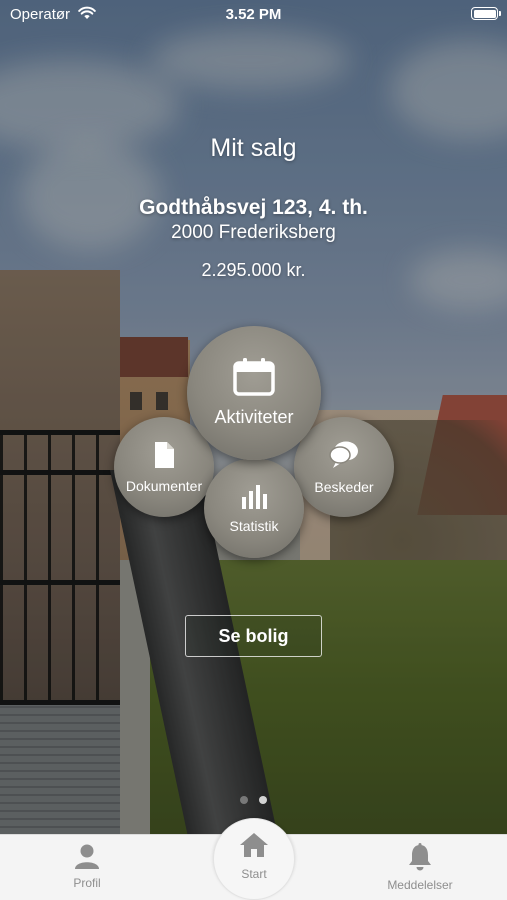  What do you see at coordinates (344, 457) in the screenshot?
I see `chat-bubble-icon` at bounding box center [344, 457].